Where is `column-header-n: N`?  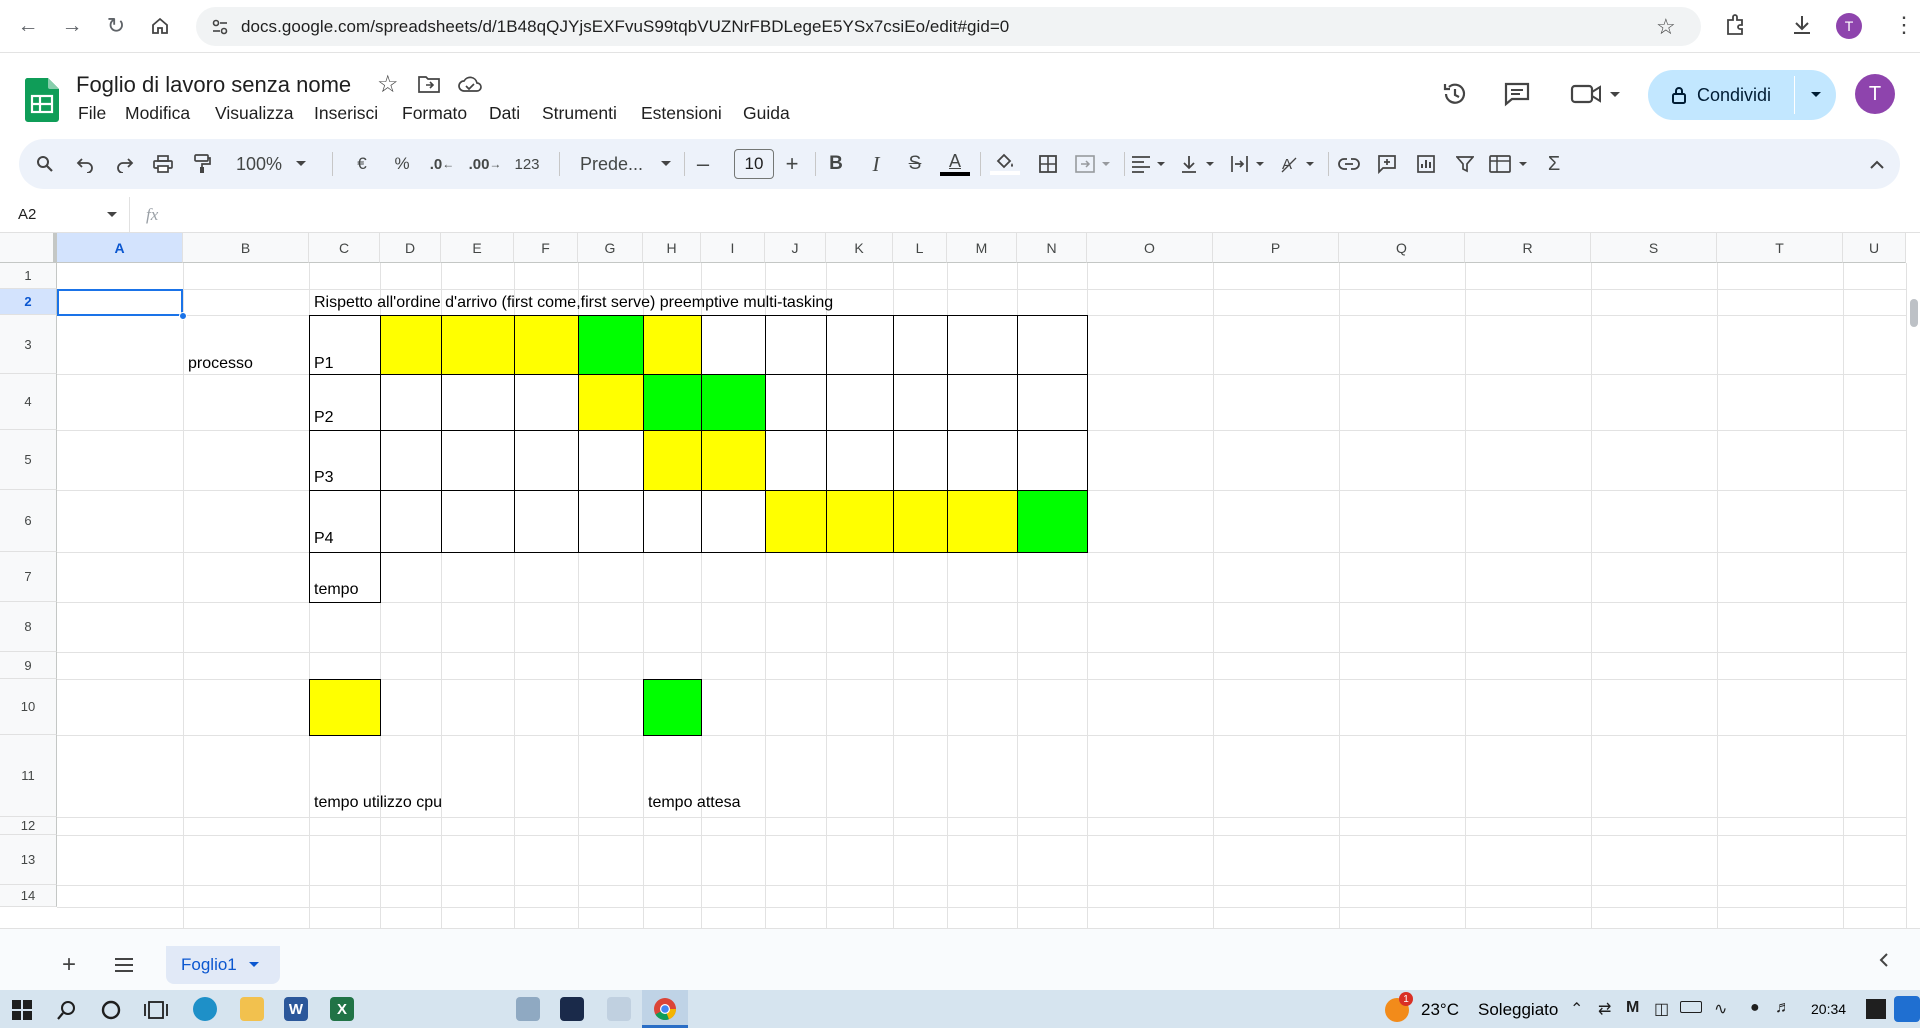 column-header-n: N is located at coordinates (1052, 248).